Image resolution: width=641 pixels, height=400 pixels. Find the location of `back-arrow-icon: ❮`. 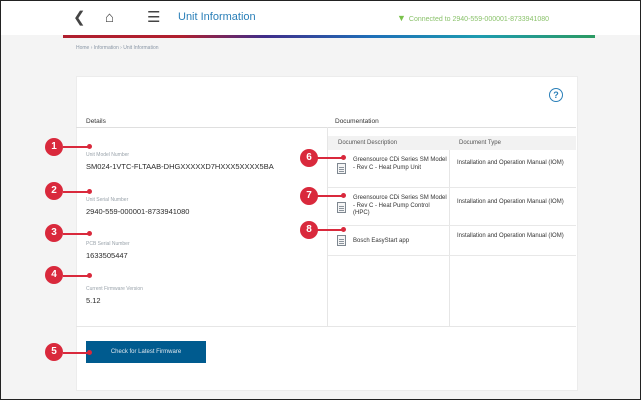

back-arrow-icon: ❮ is located at coordinates (79, 18).